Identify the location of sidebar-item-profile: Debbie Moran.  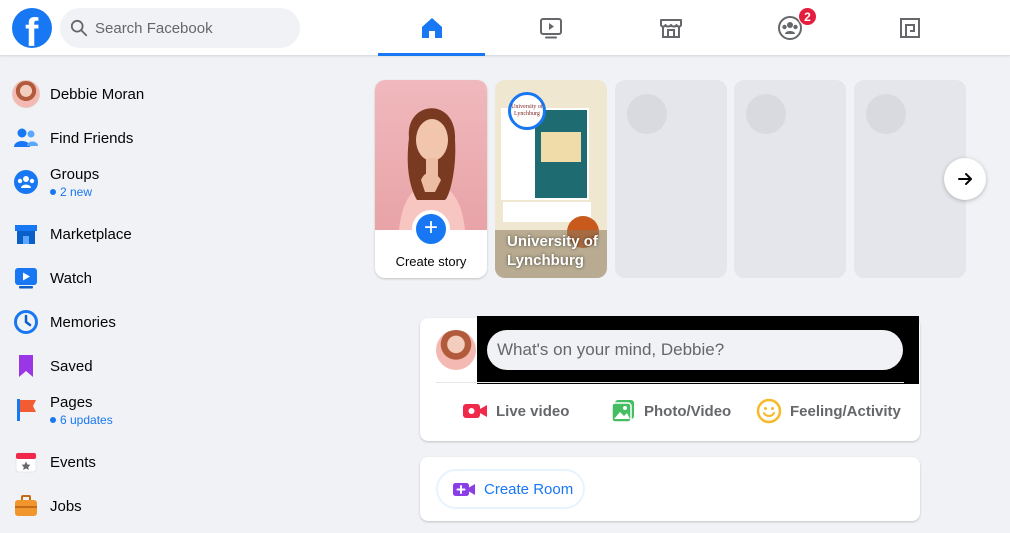
(158, 94).